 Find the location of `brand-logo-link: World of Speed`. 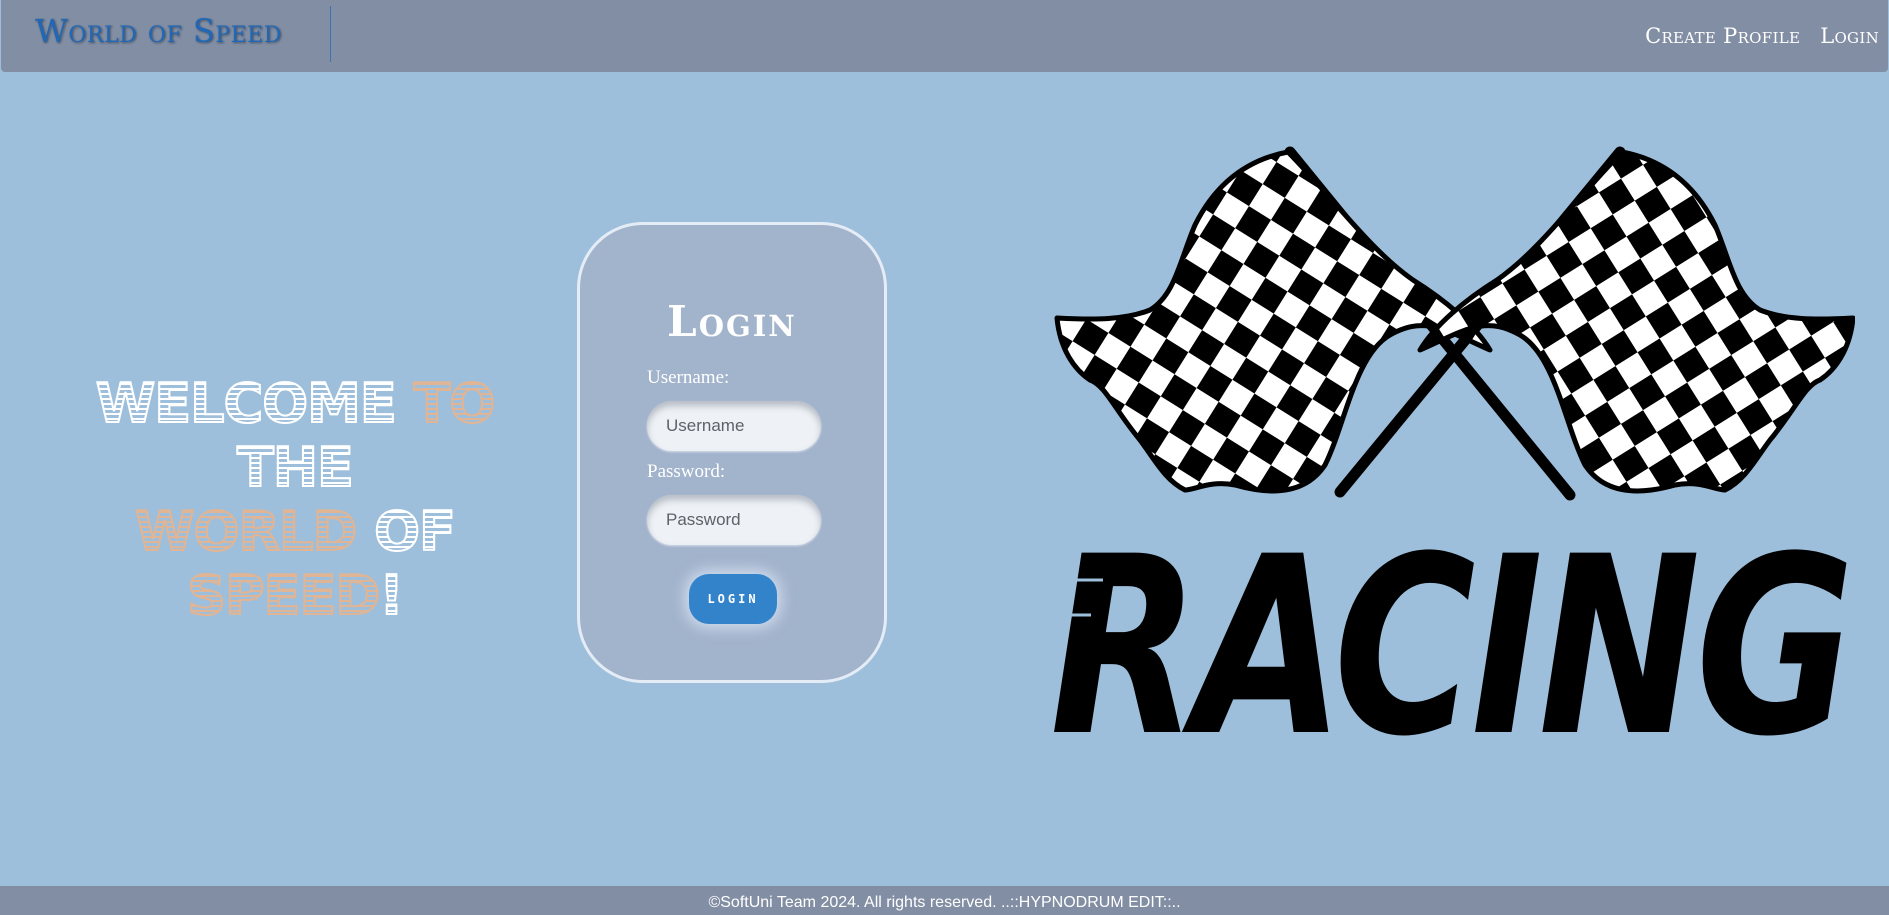

brand-logo-link: World of Speed is located at coordinates (158, 31).